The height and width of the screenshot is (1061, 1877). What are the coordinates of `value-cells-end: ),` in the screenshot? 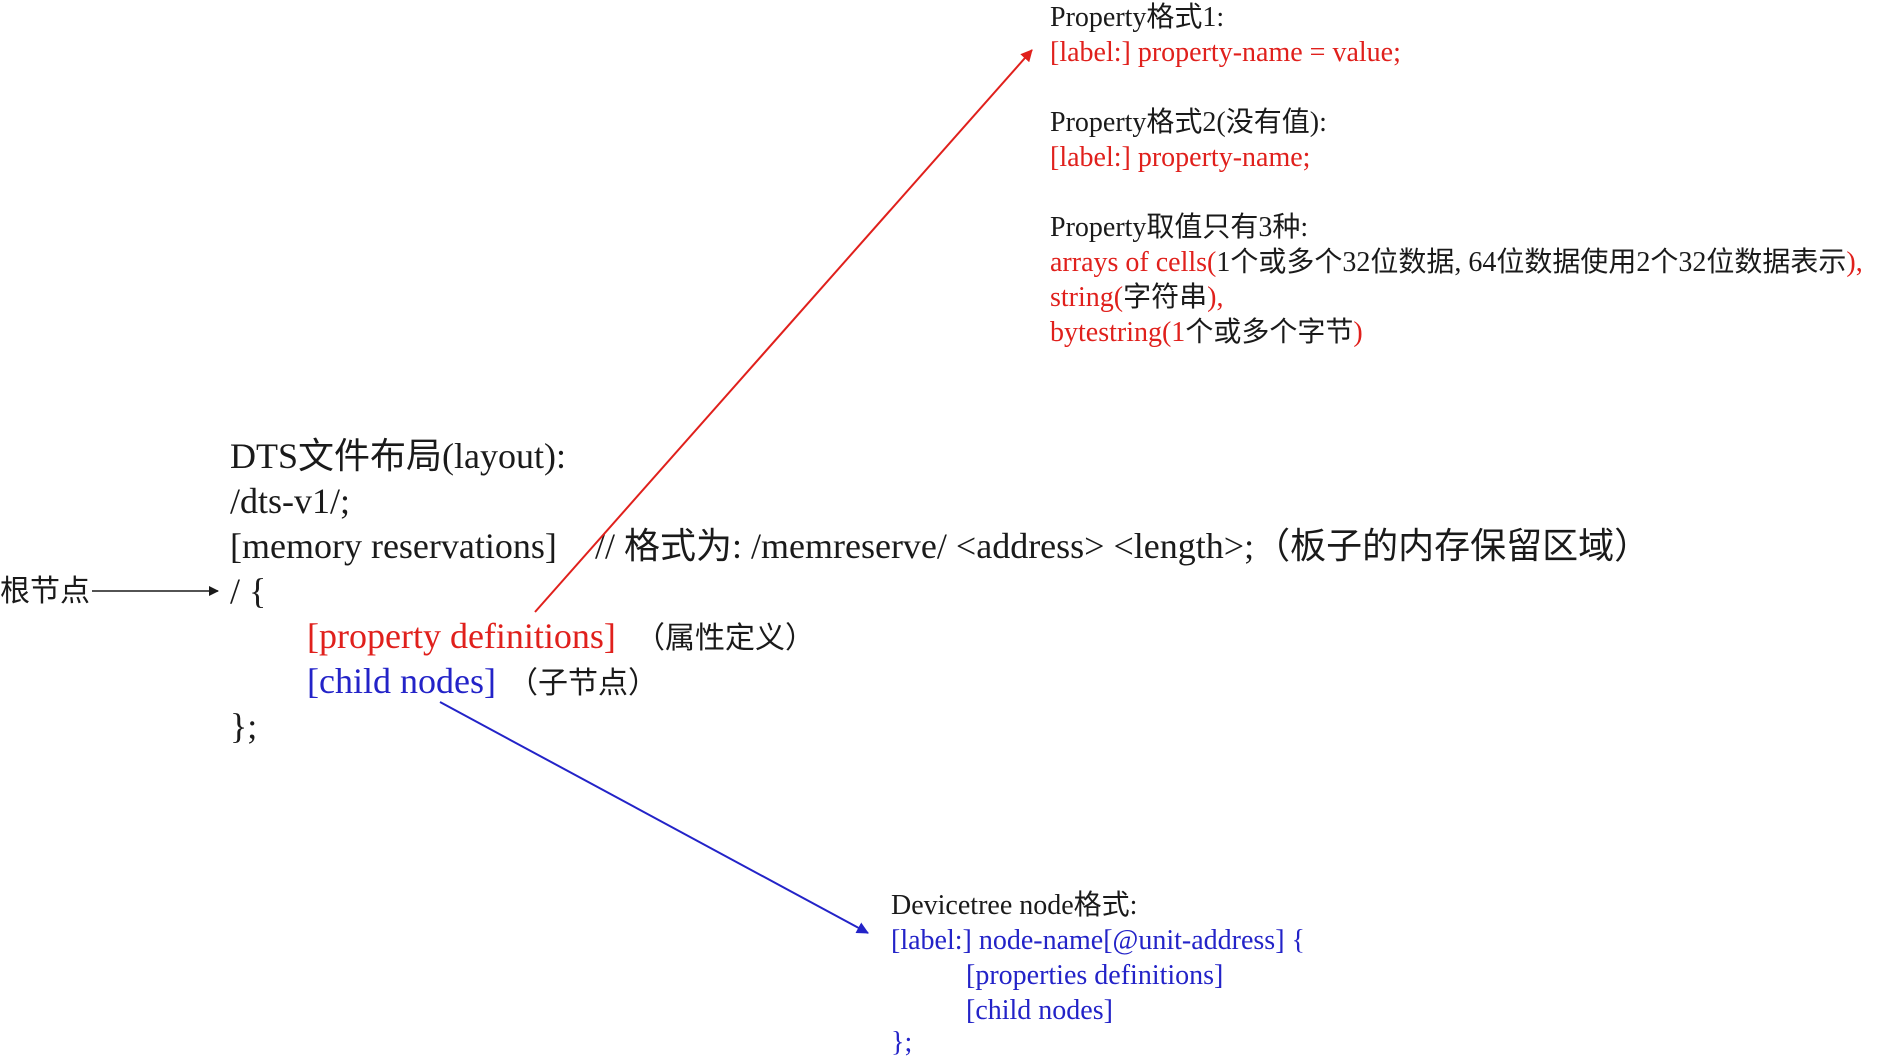 It's located at (1854, 262).